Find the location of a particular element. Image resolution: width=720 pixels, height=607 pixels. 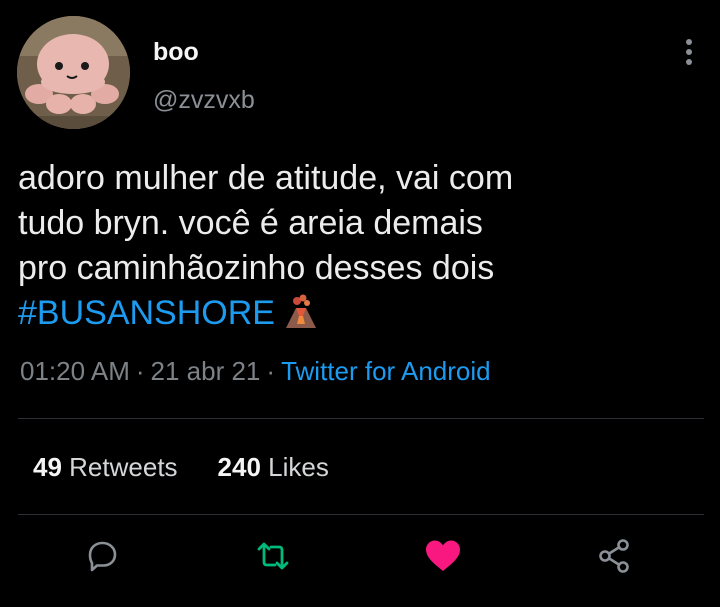

retweets-stat: 49 Retweets is located at coordinates (105, 467).